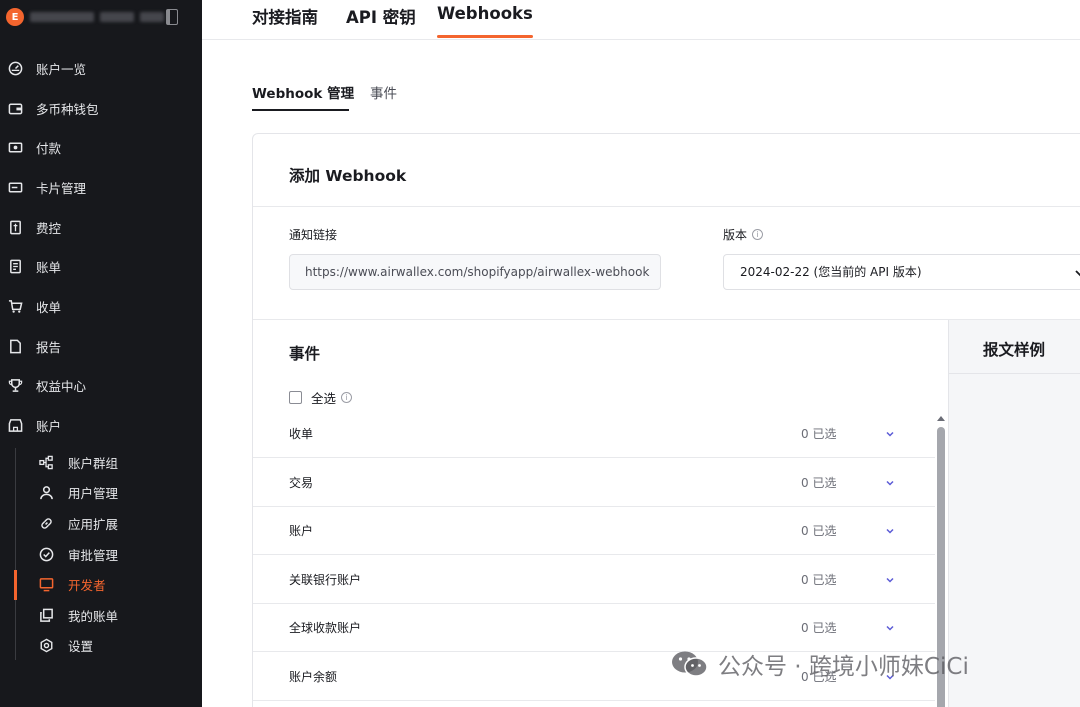 The image size is (1080, 707). Describe the element at coordinates (313, 235) in the screenshot. I see `url-label: 通知链接` at that location.